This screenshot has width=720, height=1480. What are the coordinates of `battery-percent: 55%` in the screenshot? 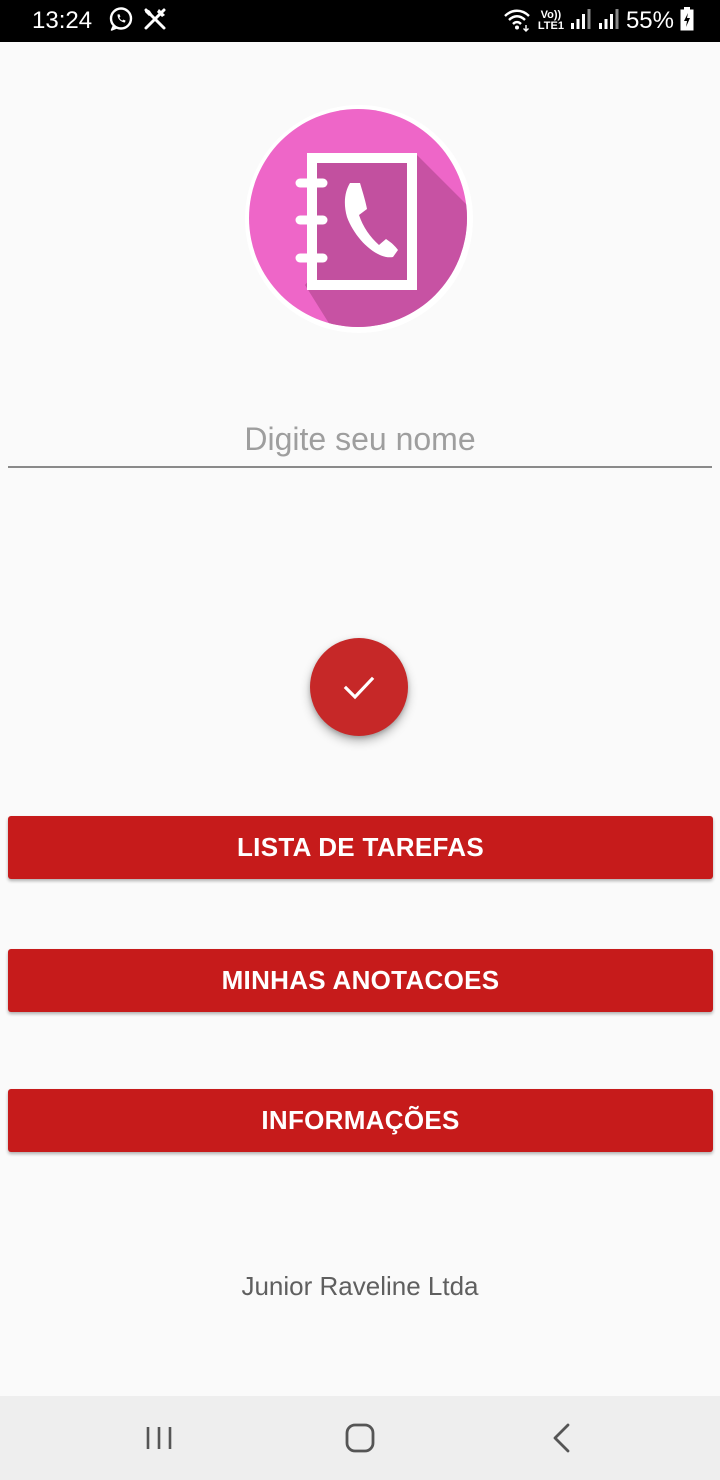 It's located at (649, 20).